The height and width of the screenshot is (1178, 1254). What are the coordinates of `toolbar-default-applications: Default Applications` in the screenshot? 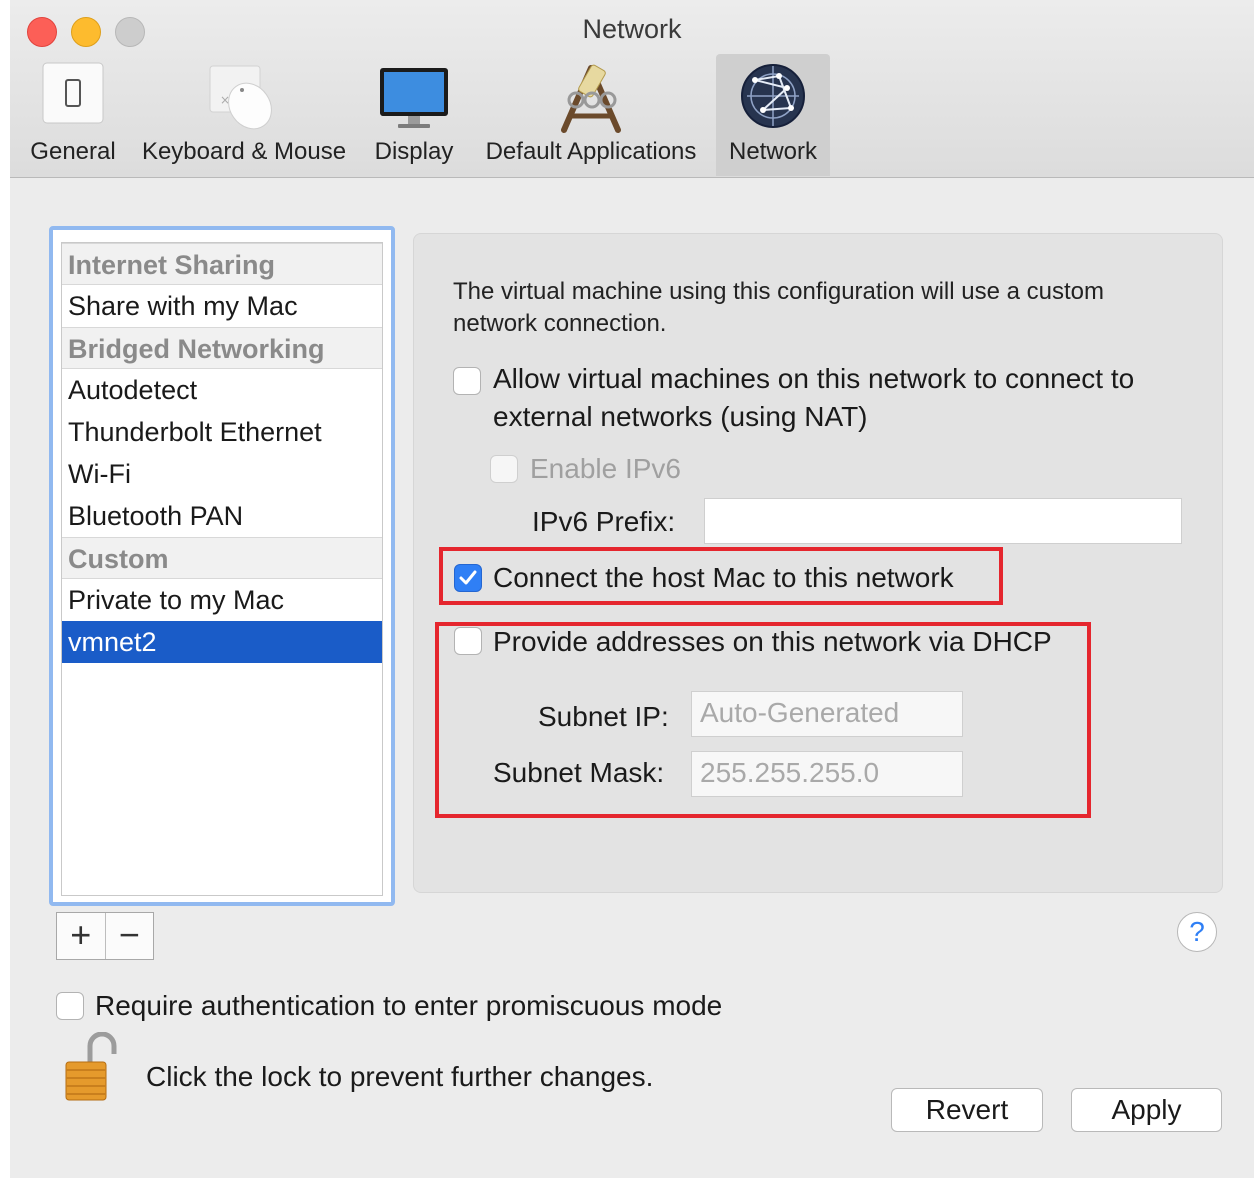 It's located at (591, 115).